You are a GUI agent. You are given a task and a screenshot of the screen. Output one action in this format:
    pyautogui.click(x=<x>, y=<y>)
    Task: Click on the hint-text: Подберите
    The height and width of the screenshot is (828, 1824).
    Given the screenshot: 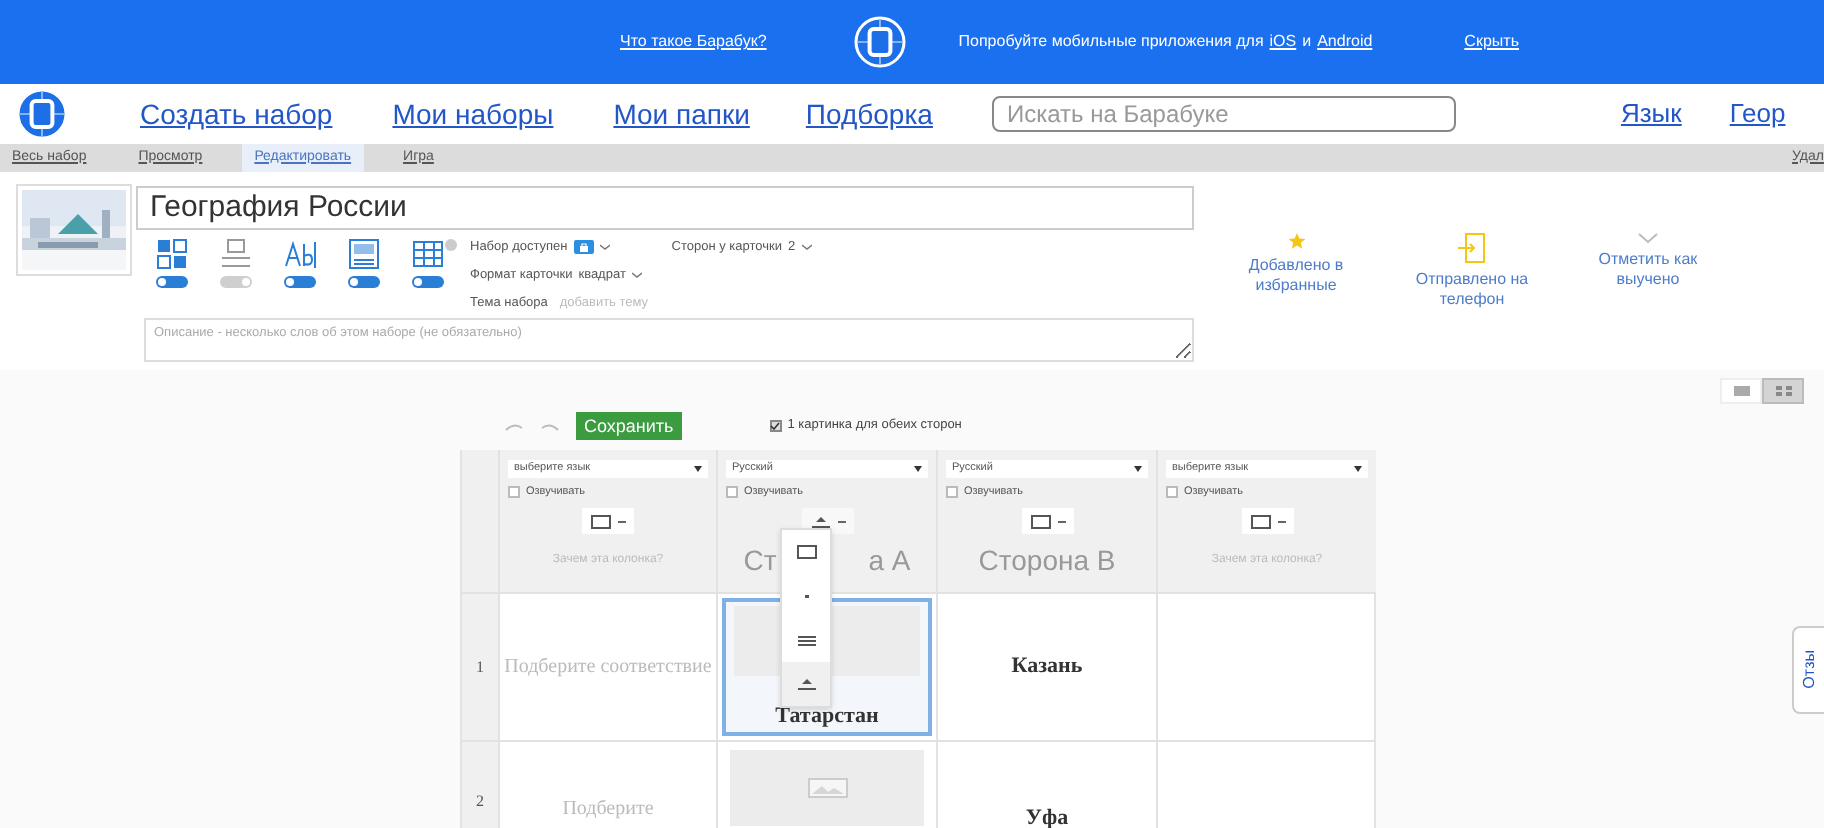 What is the action you would take?
    pyautogui.click(x=608, y=810)
    